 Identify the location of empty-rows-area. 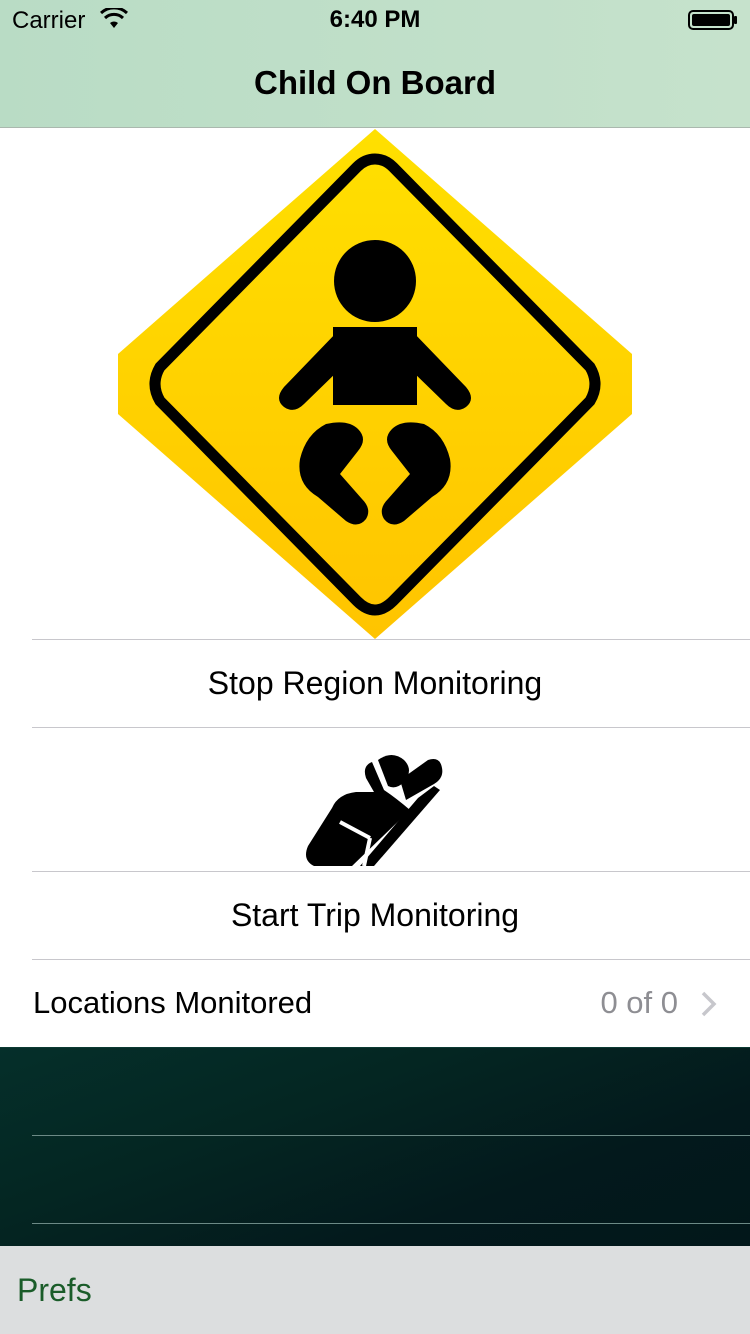
(375, 1146).